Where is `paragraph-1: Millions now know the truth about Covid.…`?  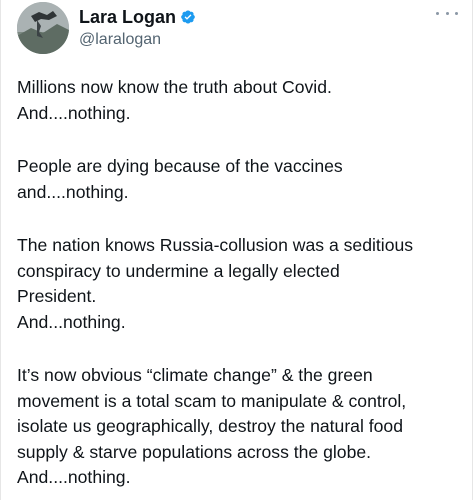
paragraph-1: Millions now know the truth about Covid.… is located at coordinates (239, 100).